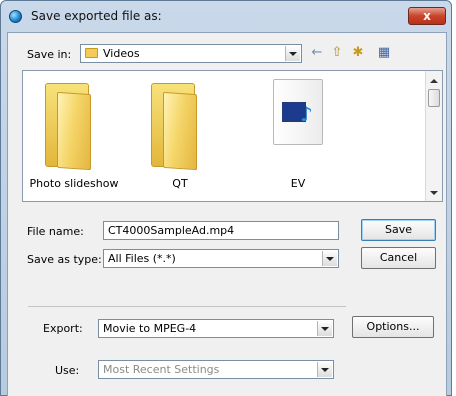 The image size is (456, 396). I want to click on scroll-down-icon, so click(434, 193).